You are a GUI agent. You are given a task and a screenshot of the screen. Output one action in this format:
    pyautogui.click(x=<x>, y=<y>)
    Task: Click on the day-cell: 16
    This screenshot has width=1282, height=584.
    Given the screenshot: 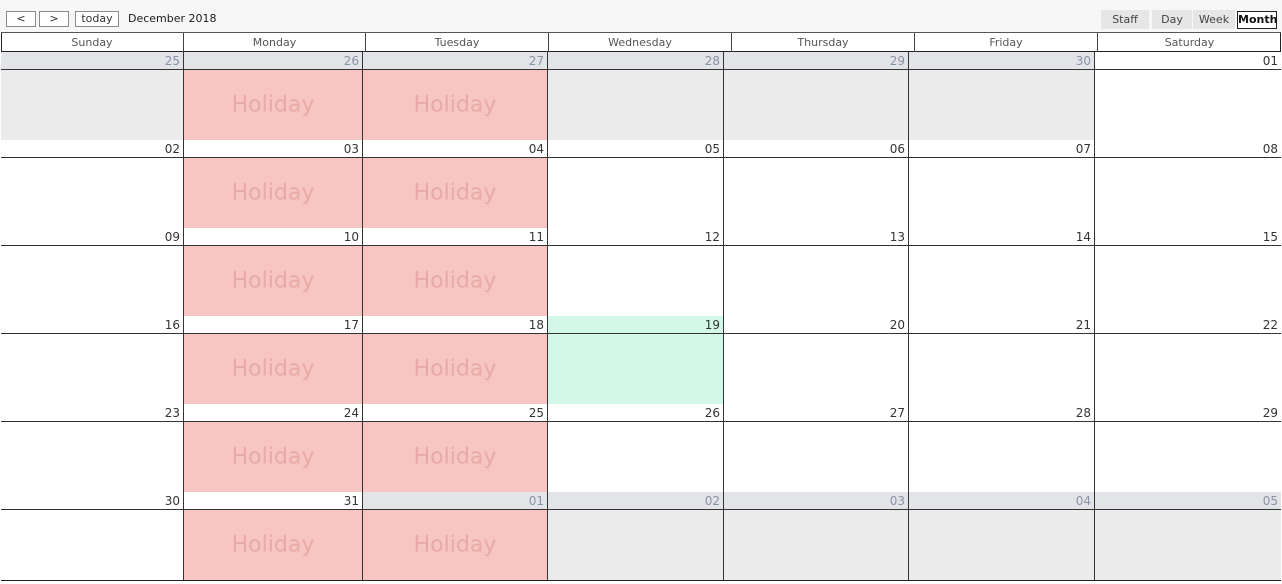 What is the action you would take?
    pyautogui.click(x=92, y=360)
    